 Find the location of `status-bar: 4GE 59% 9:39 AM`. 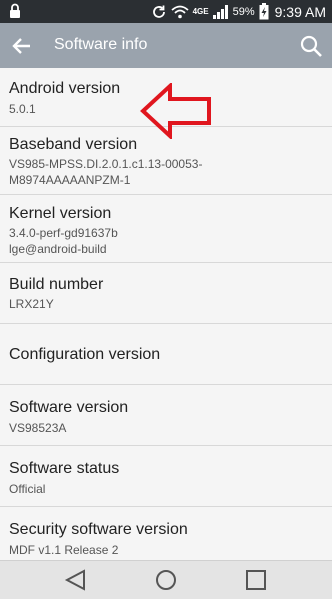

status-bar: 4GE 59% 9:39 AM is located at coordinates (166, 11).